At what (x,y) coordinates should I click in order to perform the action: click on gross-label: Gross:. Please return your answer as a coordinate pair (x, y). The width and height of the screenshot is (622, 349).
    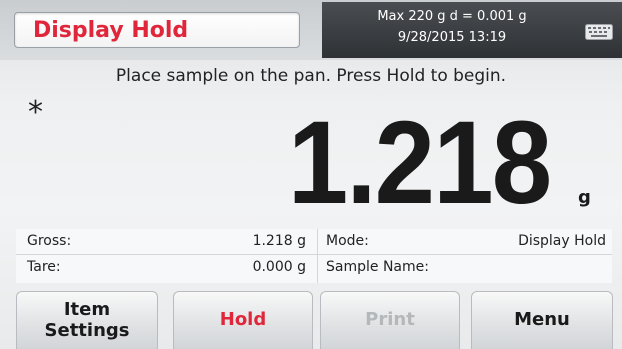
    Looking at the image, I should click on (49, 241).